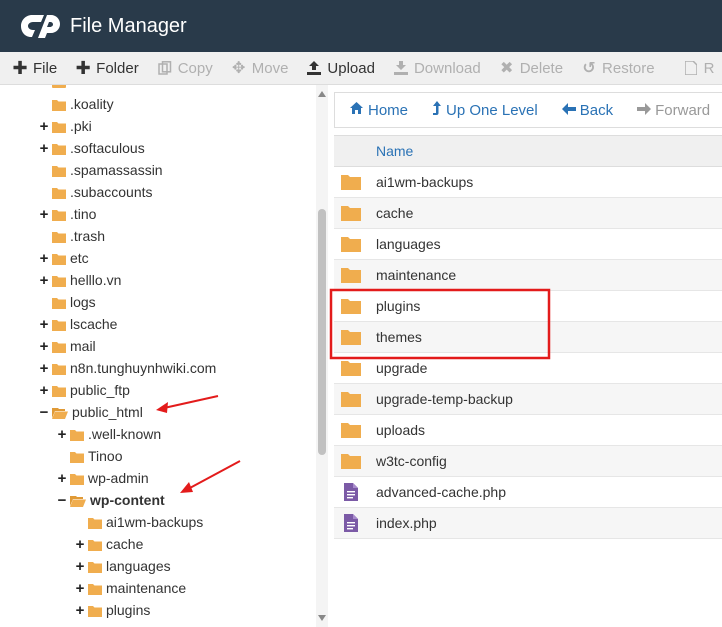 This screenshot has width=722, height=627. Describe the element at coordinates (67, 346) in the screenshot. I see `tree-item: + mail` at that location.